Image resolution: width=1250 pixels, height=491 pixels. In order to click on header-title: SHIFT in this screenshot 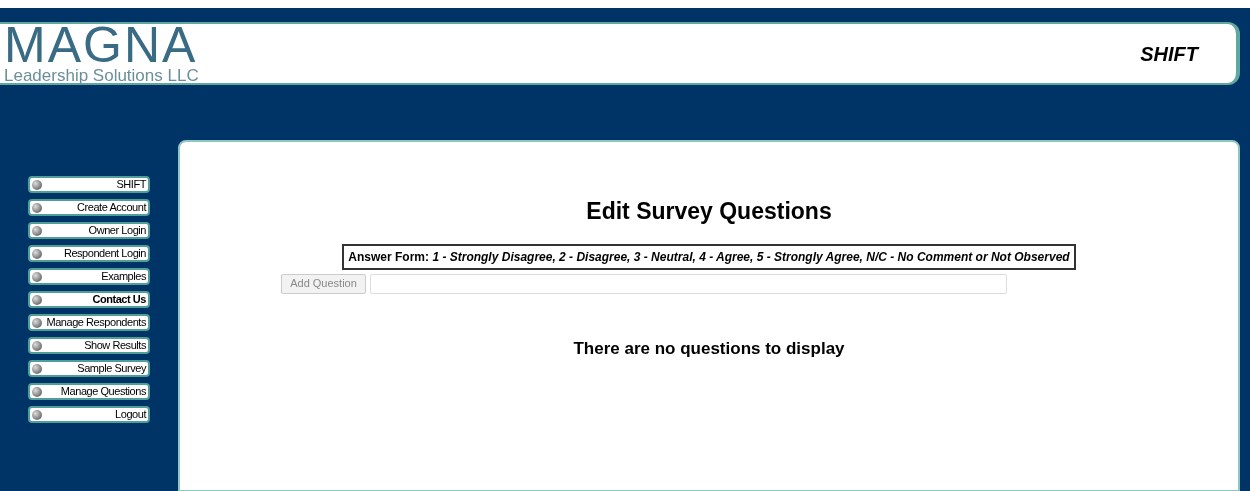, I will do `click(1169, 54)`.